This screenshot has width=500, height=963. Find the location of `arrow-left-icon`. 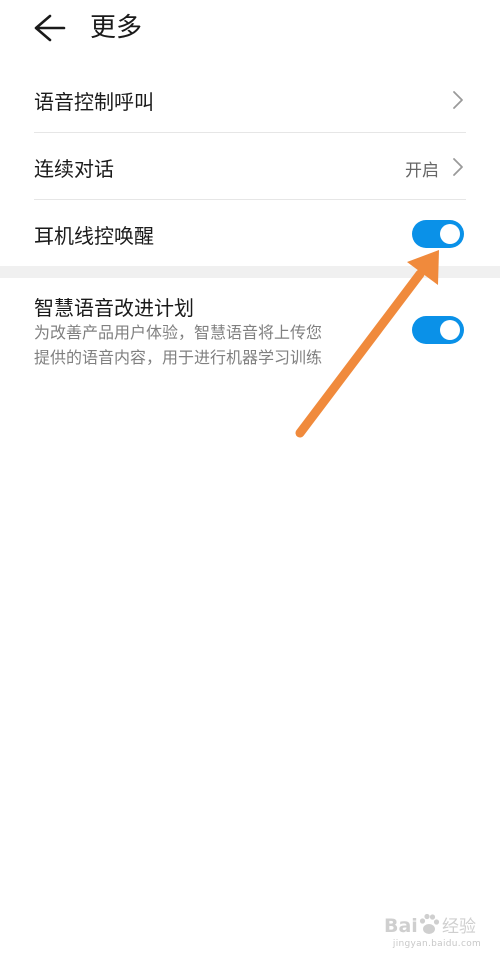

arrow-left-icon is located at coordinates (48, 28).